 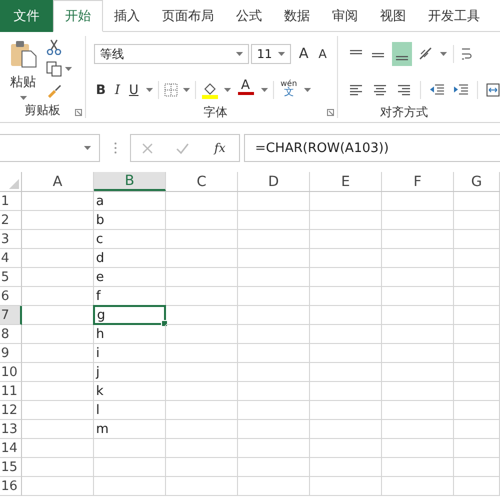 I want to click on table-cell: h, so click(x=130, y=334).